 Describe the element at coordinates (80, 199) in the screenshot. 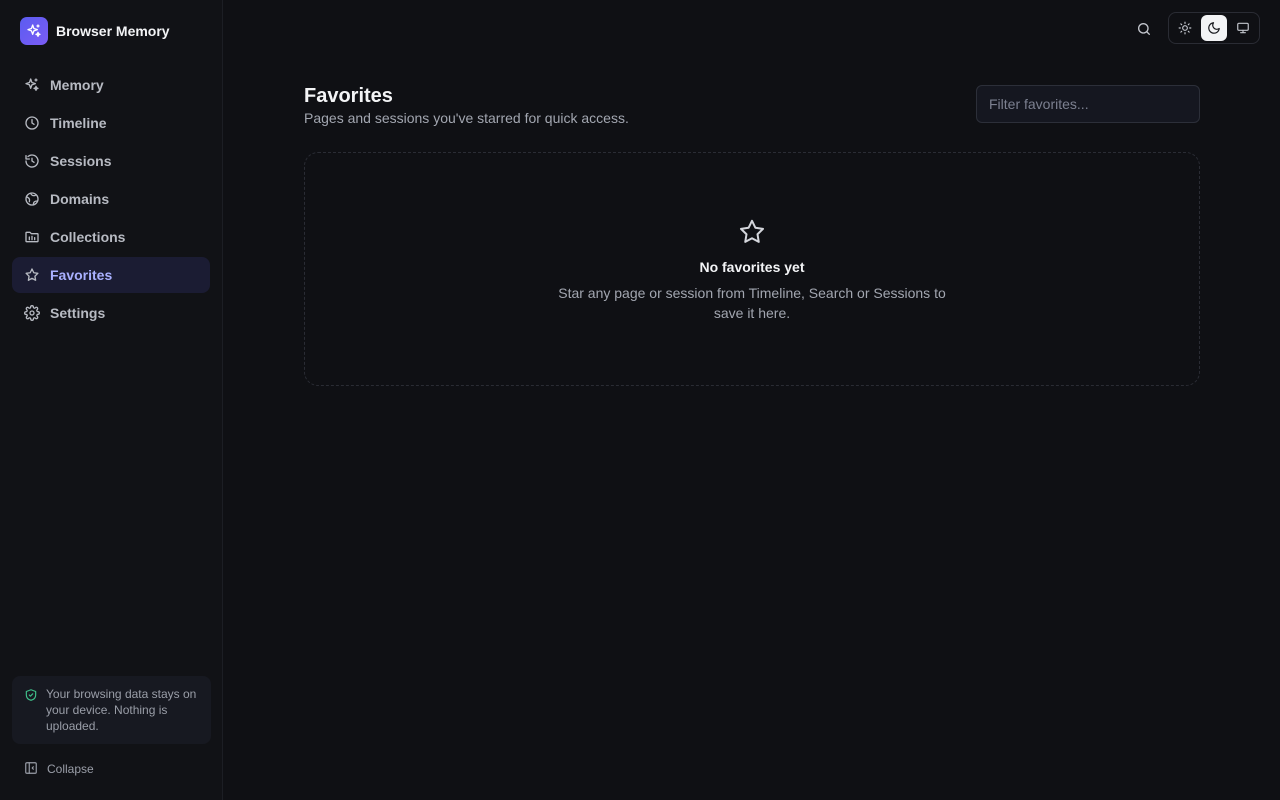

I see `sidebar-item-label: Domains` at that location.